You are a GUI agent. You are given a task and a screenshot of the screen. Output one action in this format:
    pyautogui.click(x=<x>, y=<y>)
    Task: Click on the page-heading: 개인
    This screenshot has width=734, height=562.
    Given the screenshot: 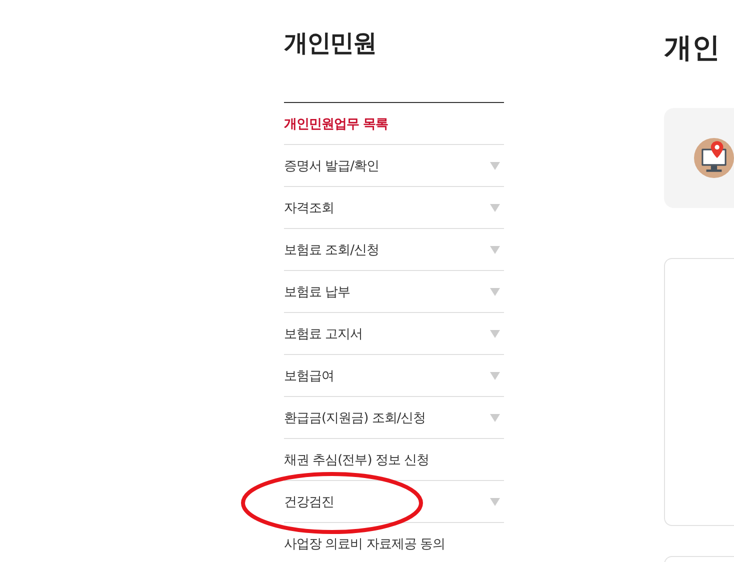 What is the action you would take?
    pyautogui.click(x=692, y=48)
    